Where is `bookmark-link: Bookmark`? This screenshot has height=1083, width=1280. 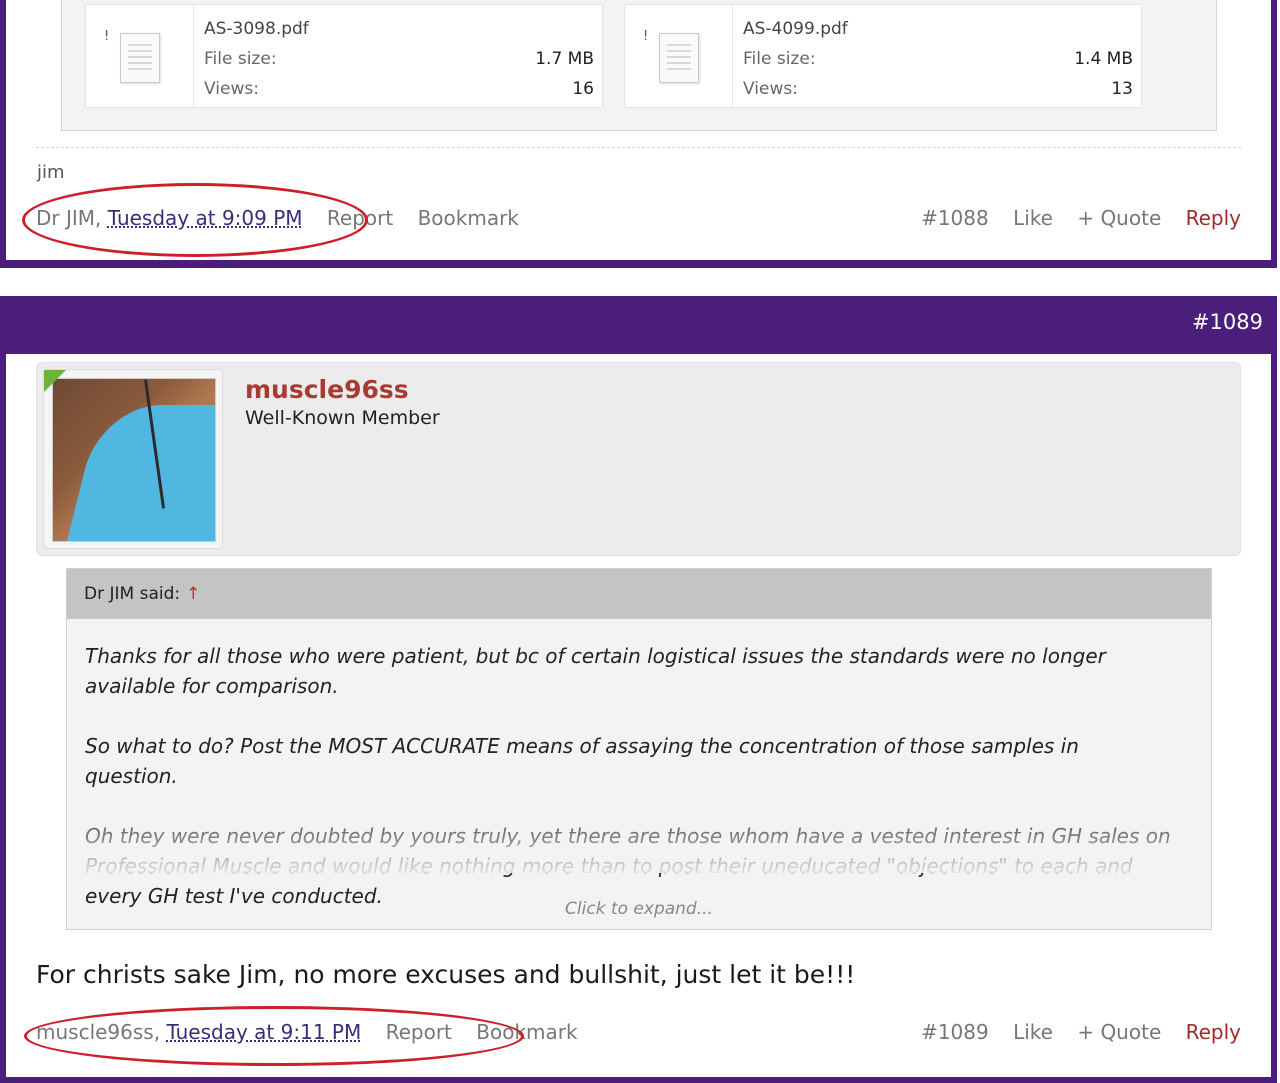
bookmark-link: Bookmark is located at coordinates (468, 218).